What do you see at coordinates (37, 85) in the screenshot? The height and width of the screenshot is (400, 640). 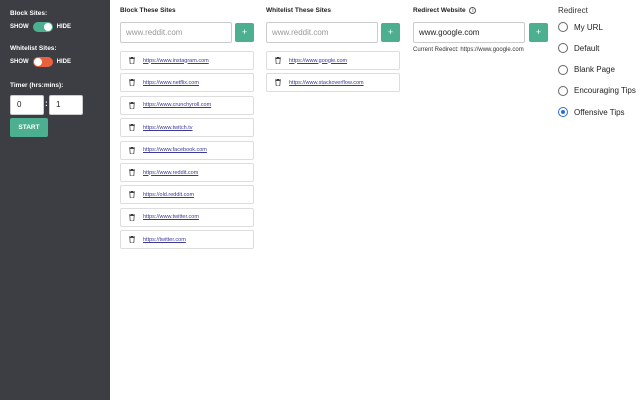 I see `timer-label: Timer (hrs:mins):` at bounding box center [37, 85].